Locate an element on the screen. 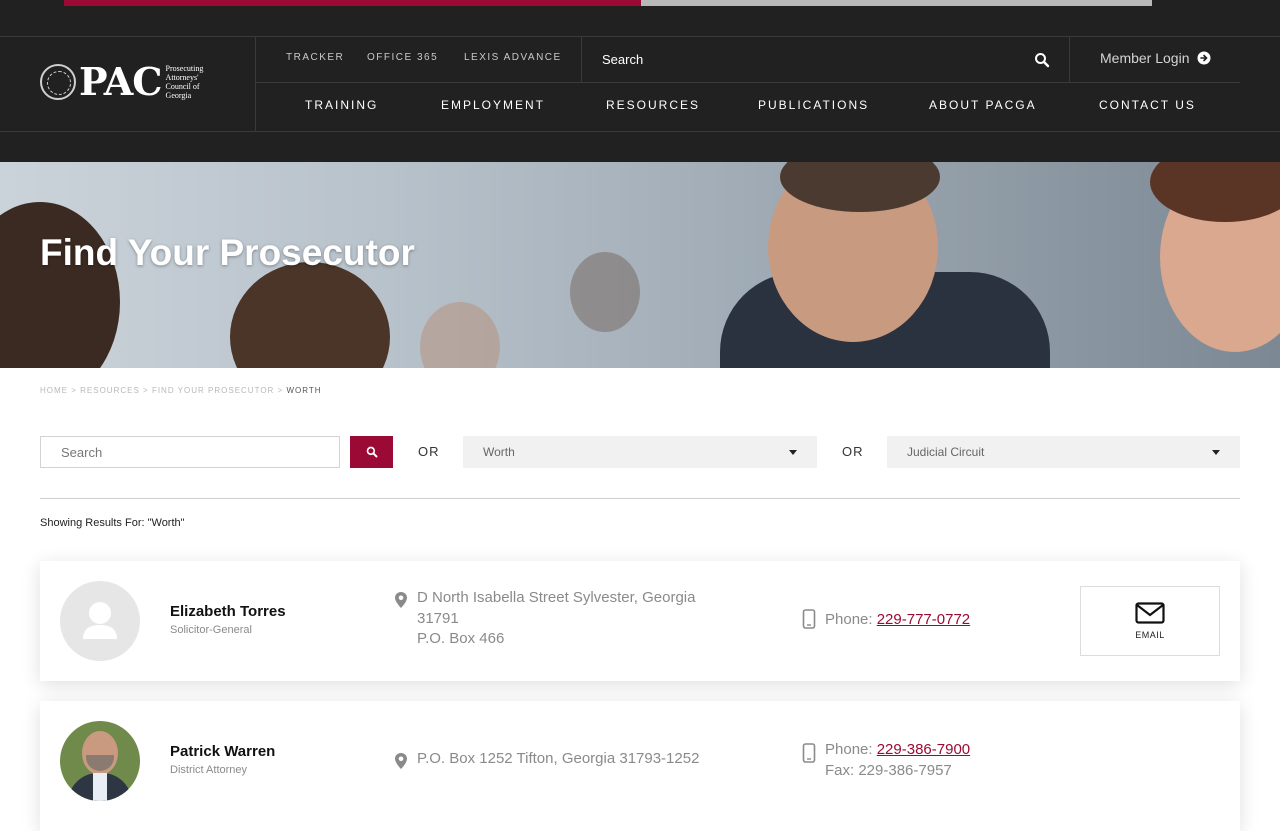 Image resolution: width=1280 pixels, height=831 pixels. prosecutor-phone: Phone: 229-777-0772 is located at coordinates (897, 619).